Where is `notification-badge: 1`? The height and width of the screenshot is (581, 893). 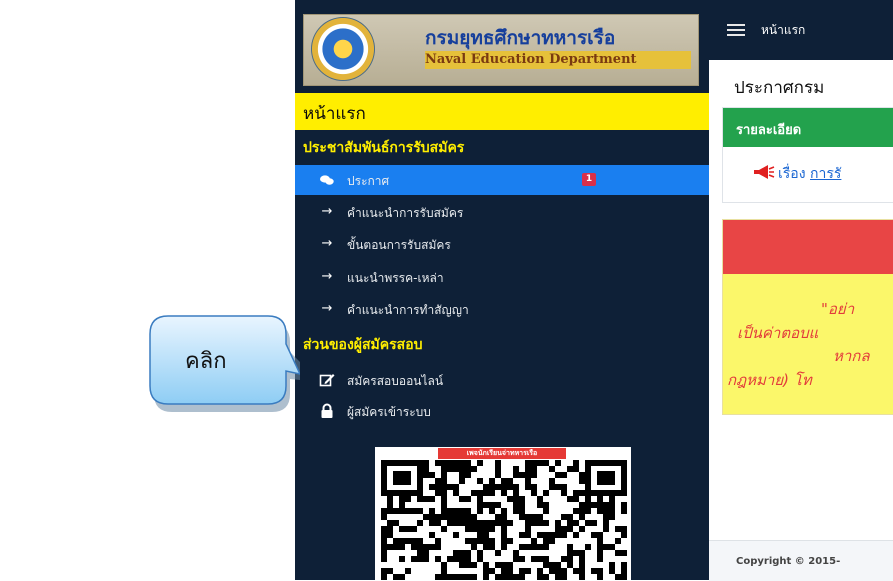
notification-badge: 1 is located at coordinates (589, 179).